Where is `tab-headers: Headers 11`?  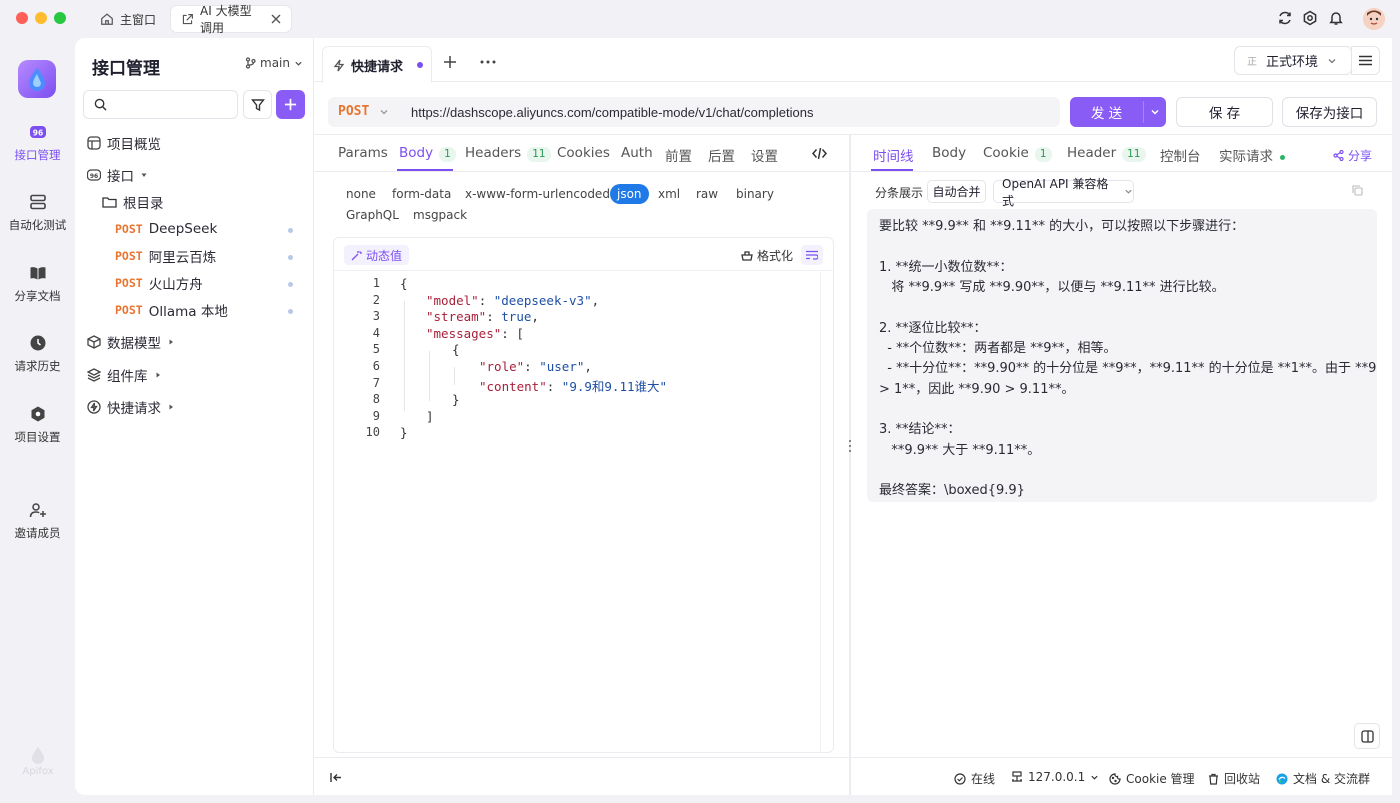 tab-headers: Headers 11 is located at coordinates (508, 153).